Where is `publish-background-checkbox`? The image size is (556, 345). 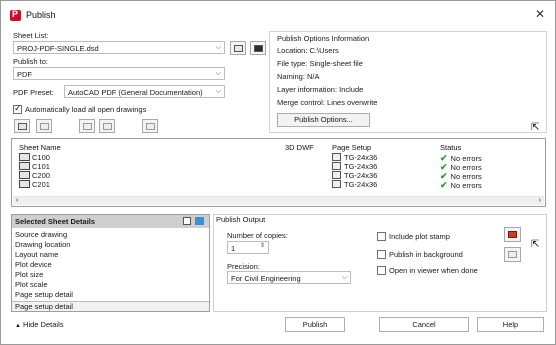 publish-background-checkbox is located at coordinates (381, 254).